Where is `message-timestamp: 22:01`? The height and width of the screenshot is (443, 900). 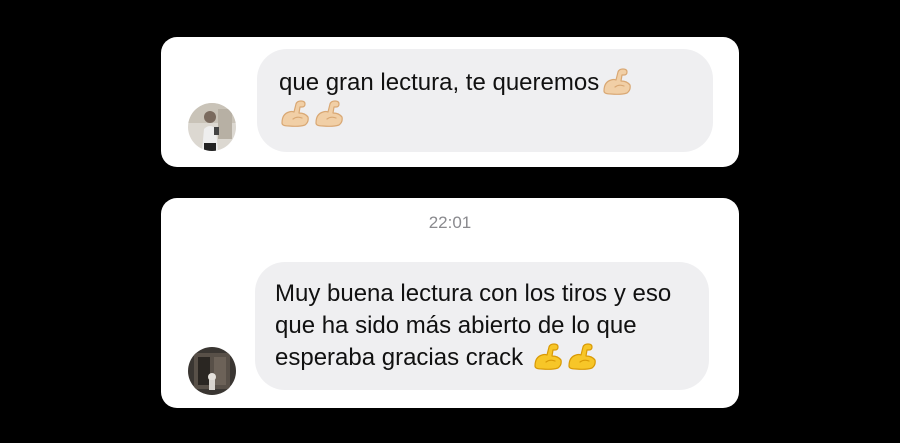
message-timestamp: 22:01 is located at coordinates (450, 222).